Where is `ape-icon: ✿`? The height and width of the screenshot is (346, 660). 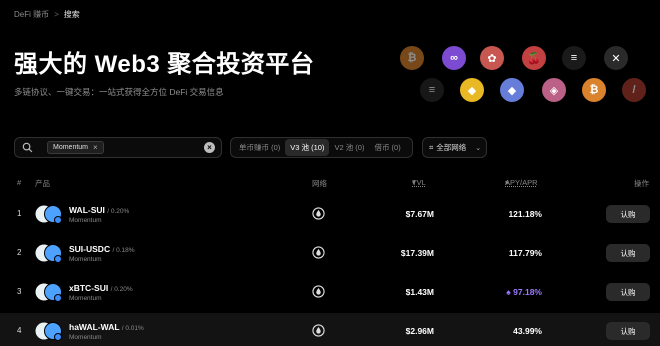 ape-icon: ✿ is located at coordinates (492, 58).